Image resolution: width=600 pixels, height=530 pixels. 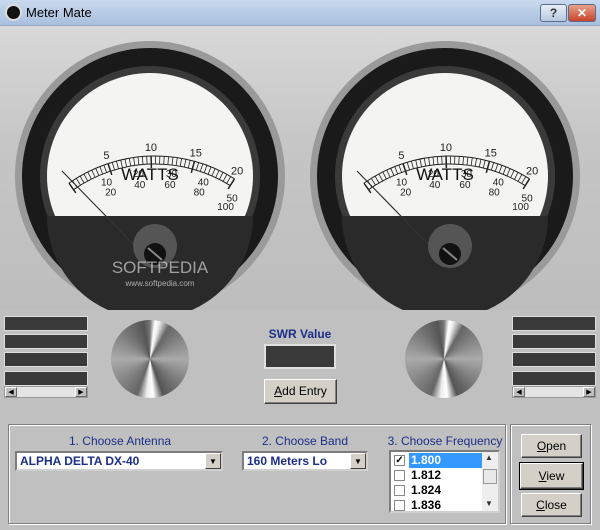 I want to click on watermark: SOFTPEDIA, so click(x=160, y=267).